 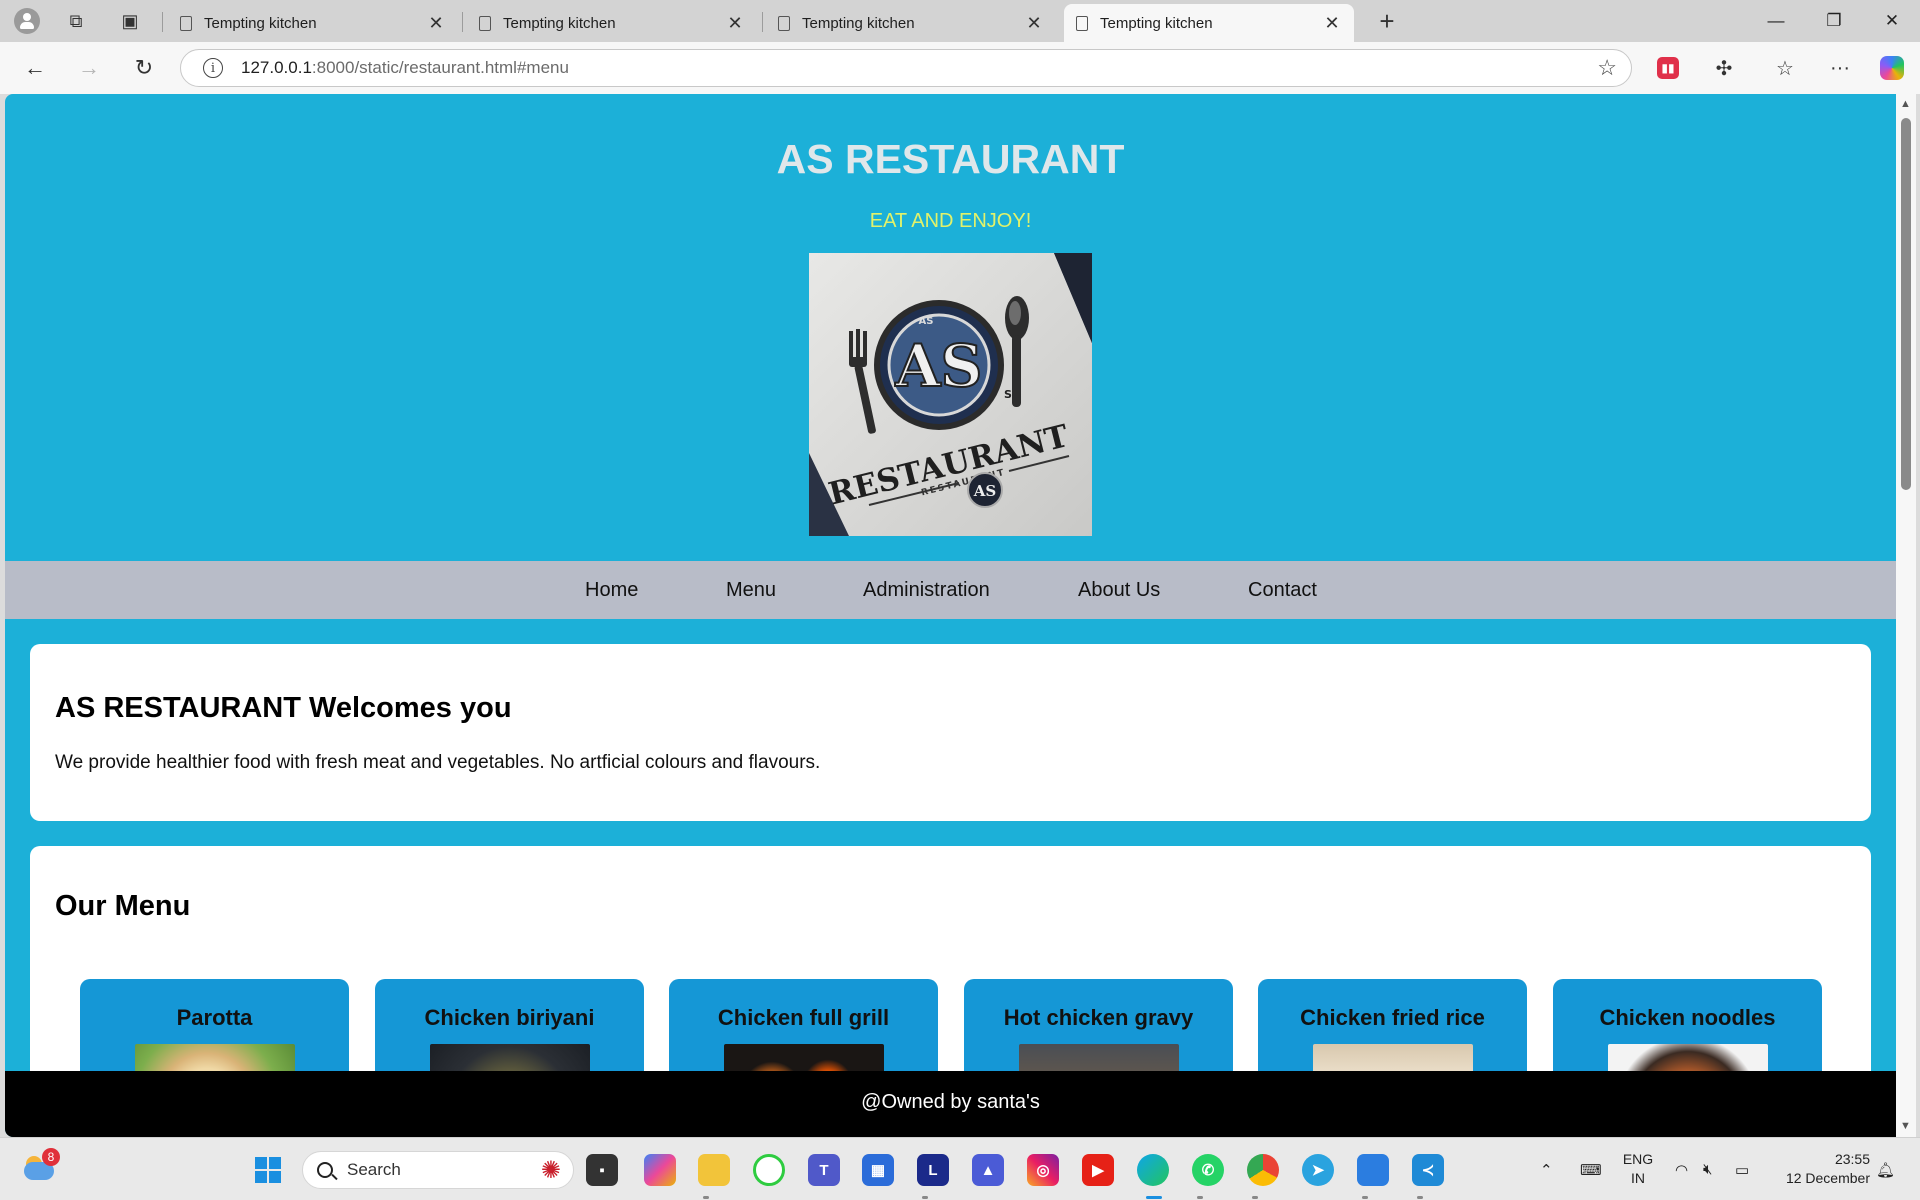 I want to click on reload-icon: ↻, so click(x=144, y=67).